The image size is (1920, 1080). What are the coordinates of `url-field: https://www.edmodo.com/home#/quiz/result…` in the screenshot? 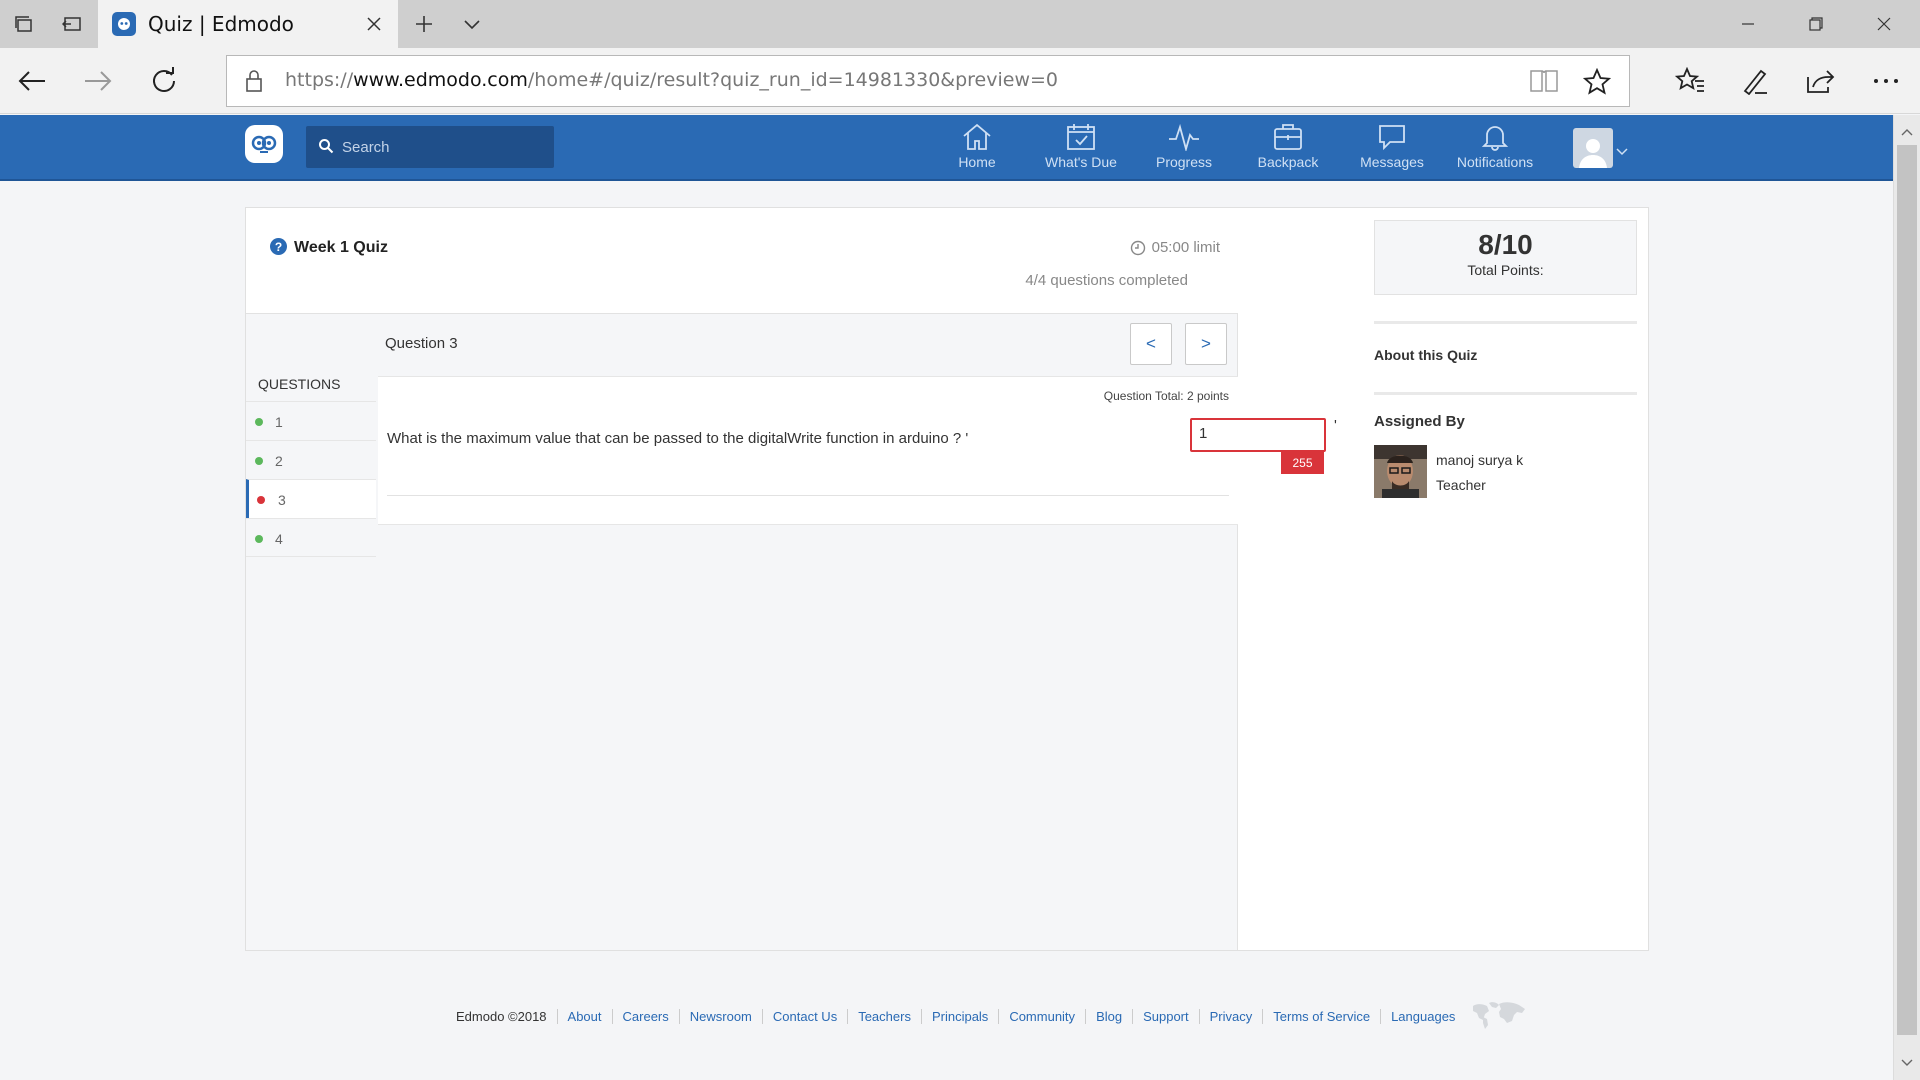 It's located at (928, 81).